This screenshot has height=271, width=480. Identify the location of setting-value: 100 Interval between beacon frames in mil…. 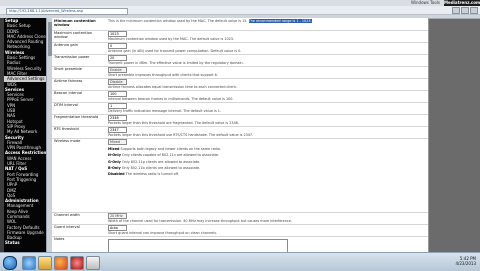
(258, 96).